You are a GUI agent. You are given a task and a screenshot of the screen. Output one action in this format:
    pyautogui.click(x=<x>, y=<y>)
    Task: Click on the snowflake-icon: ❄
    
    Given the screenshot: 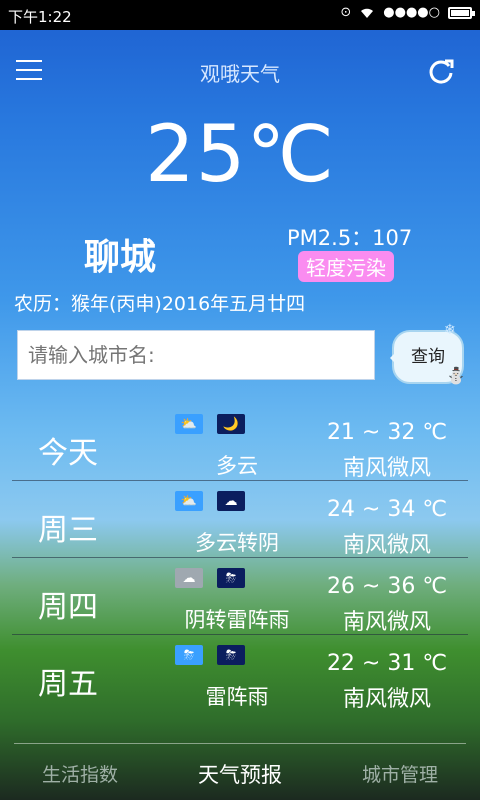 What is the action you would take?
    pyautogui.click(x=450, y=330)
    